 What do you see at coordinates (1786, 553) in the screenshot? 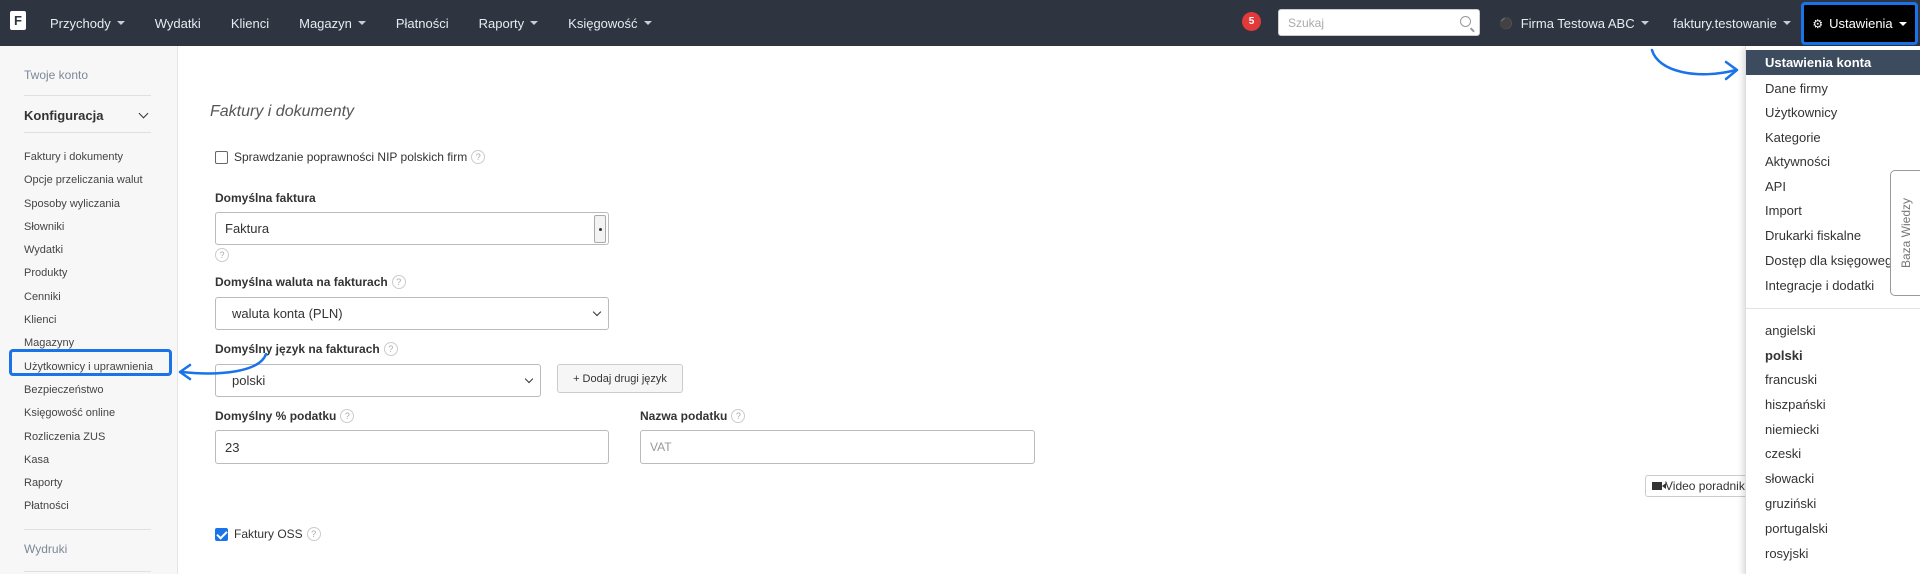
I see `menu-lang-russian: rosyjski` at bounding box center [1786, 553].